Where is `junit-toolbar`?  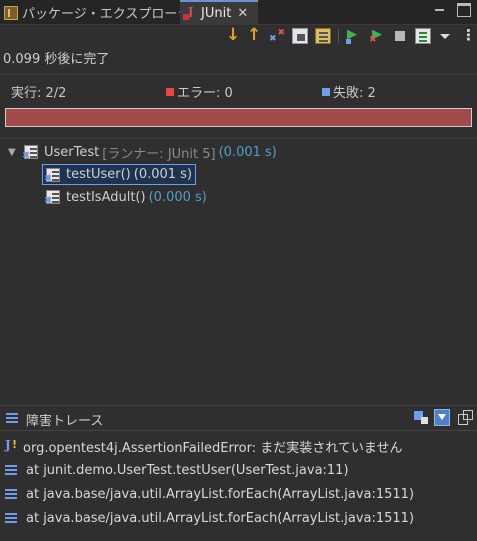
junit-toolbar is located at coordinates (238, 36).